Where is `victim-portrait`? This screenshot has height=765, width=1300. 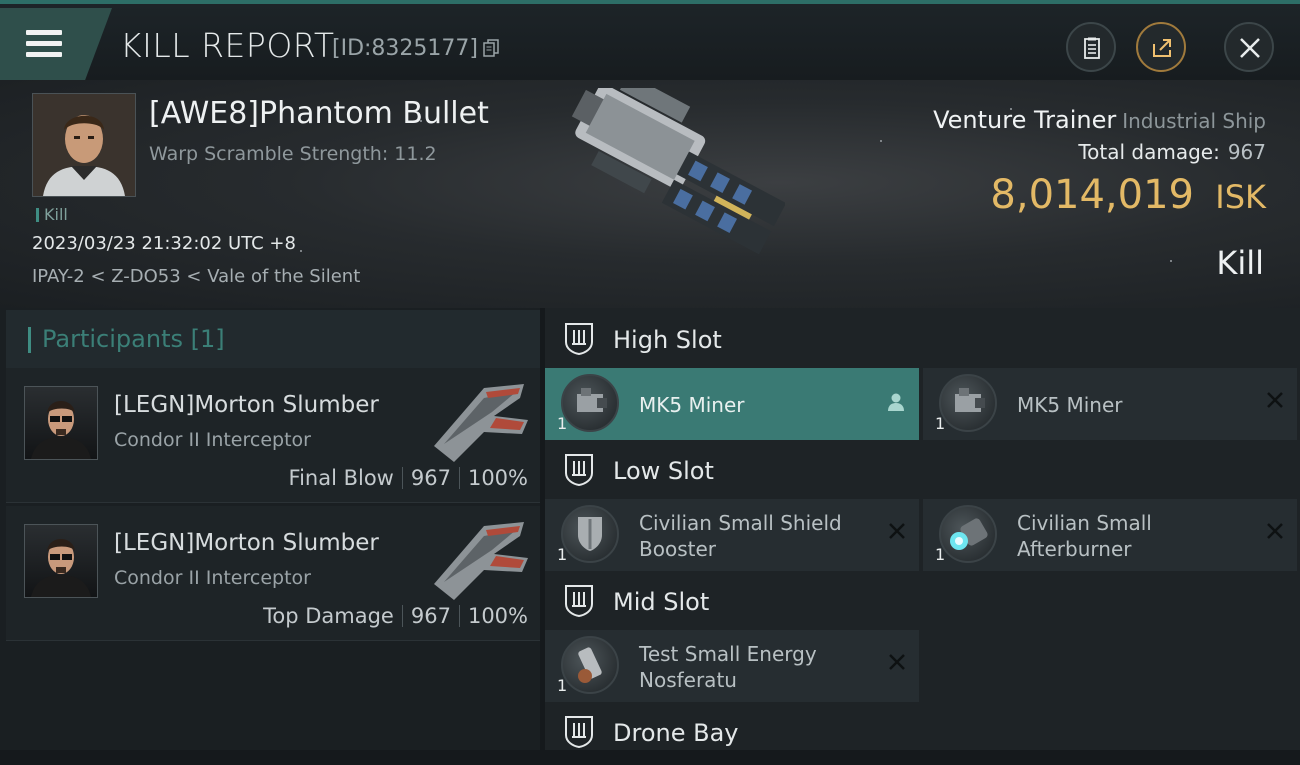 victim-portrait is located at coordinates (84, 145).